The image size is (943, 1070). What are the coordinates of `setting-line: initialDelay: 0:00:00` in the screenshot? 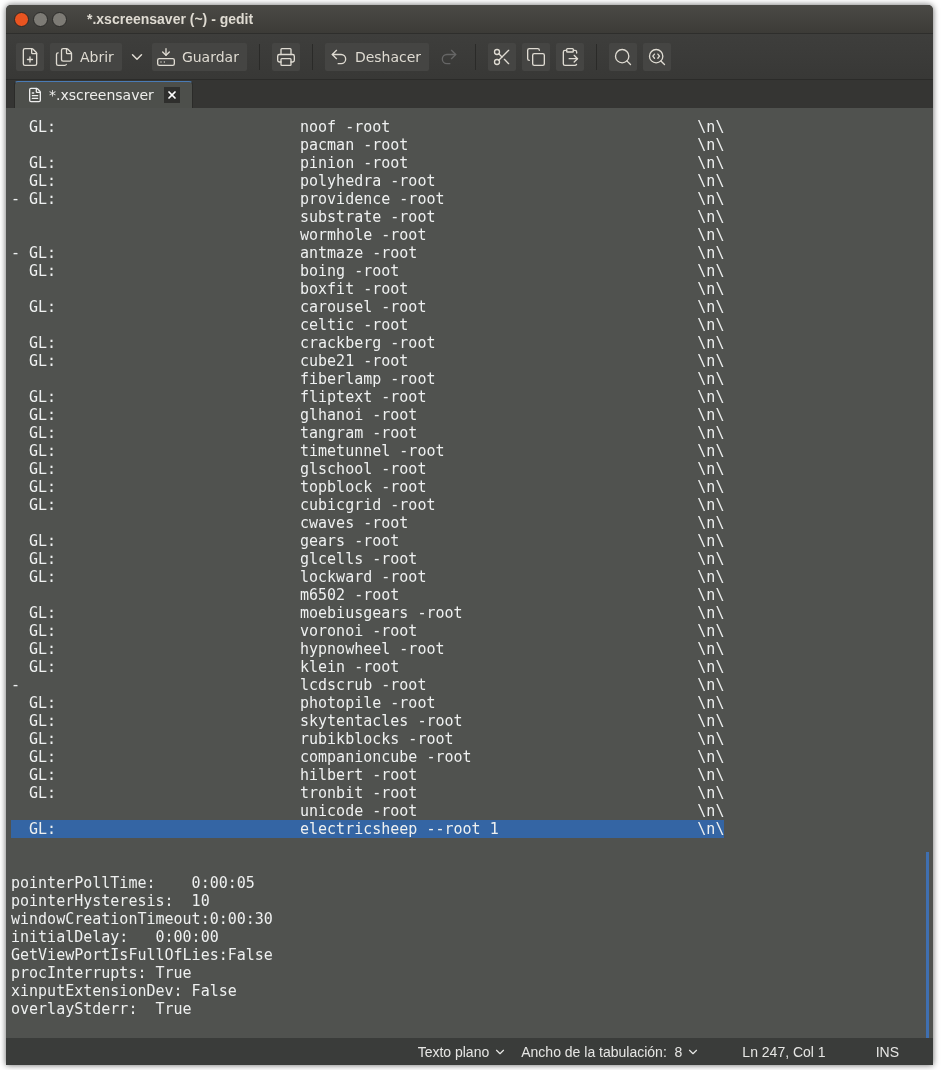 It's located at (115, 937).